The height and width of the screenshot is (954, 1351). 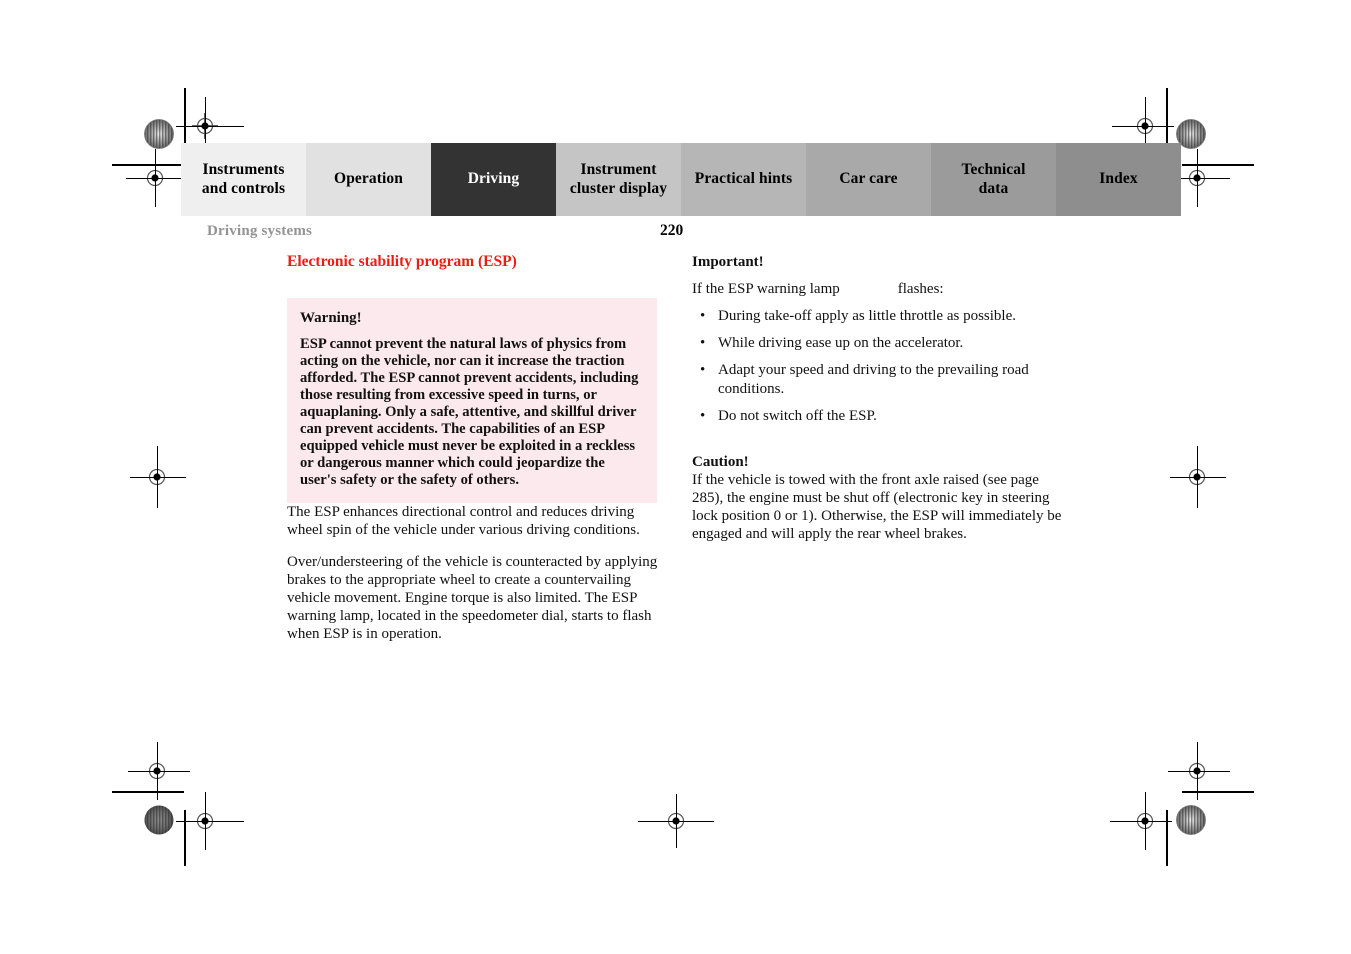 What do you see at coordinates (1141, 821) in the screenshot?
I see `registration-arm-bottom-right-h` at bounding box center [1141, 821].